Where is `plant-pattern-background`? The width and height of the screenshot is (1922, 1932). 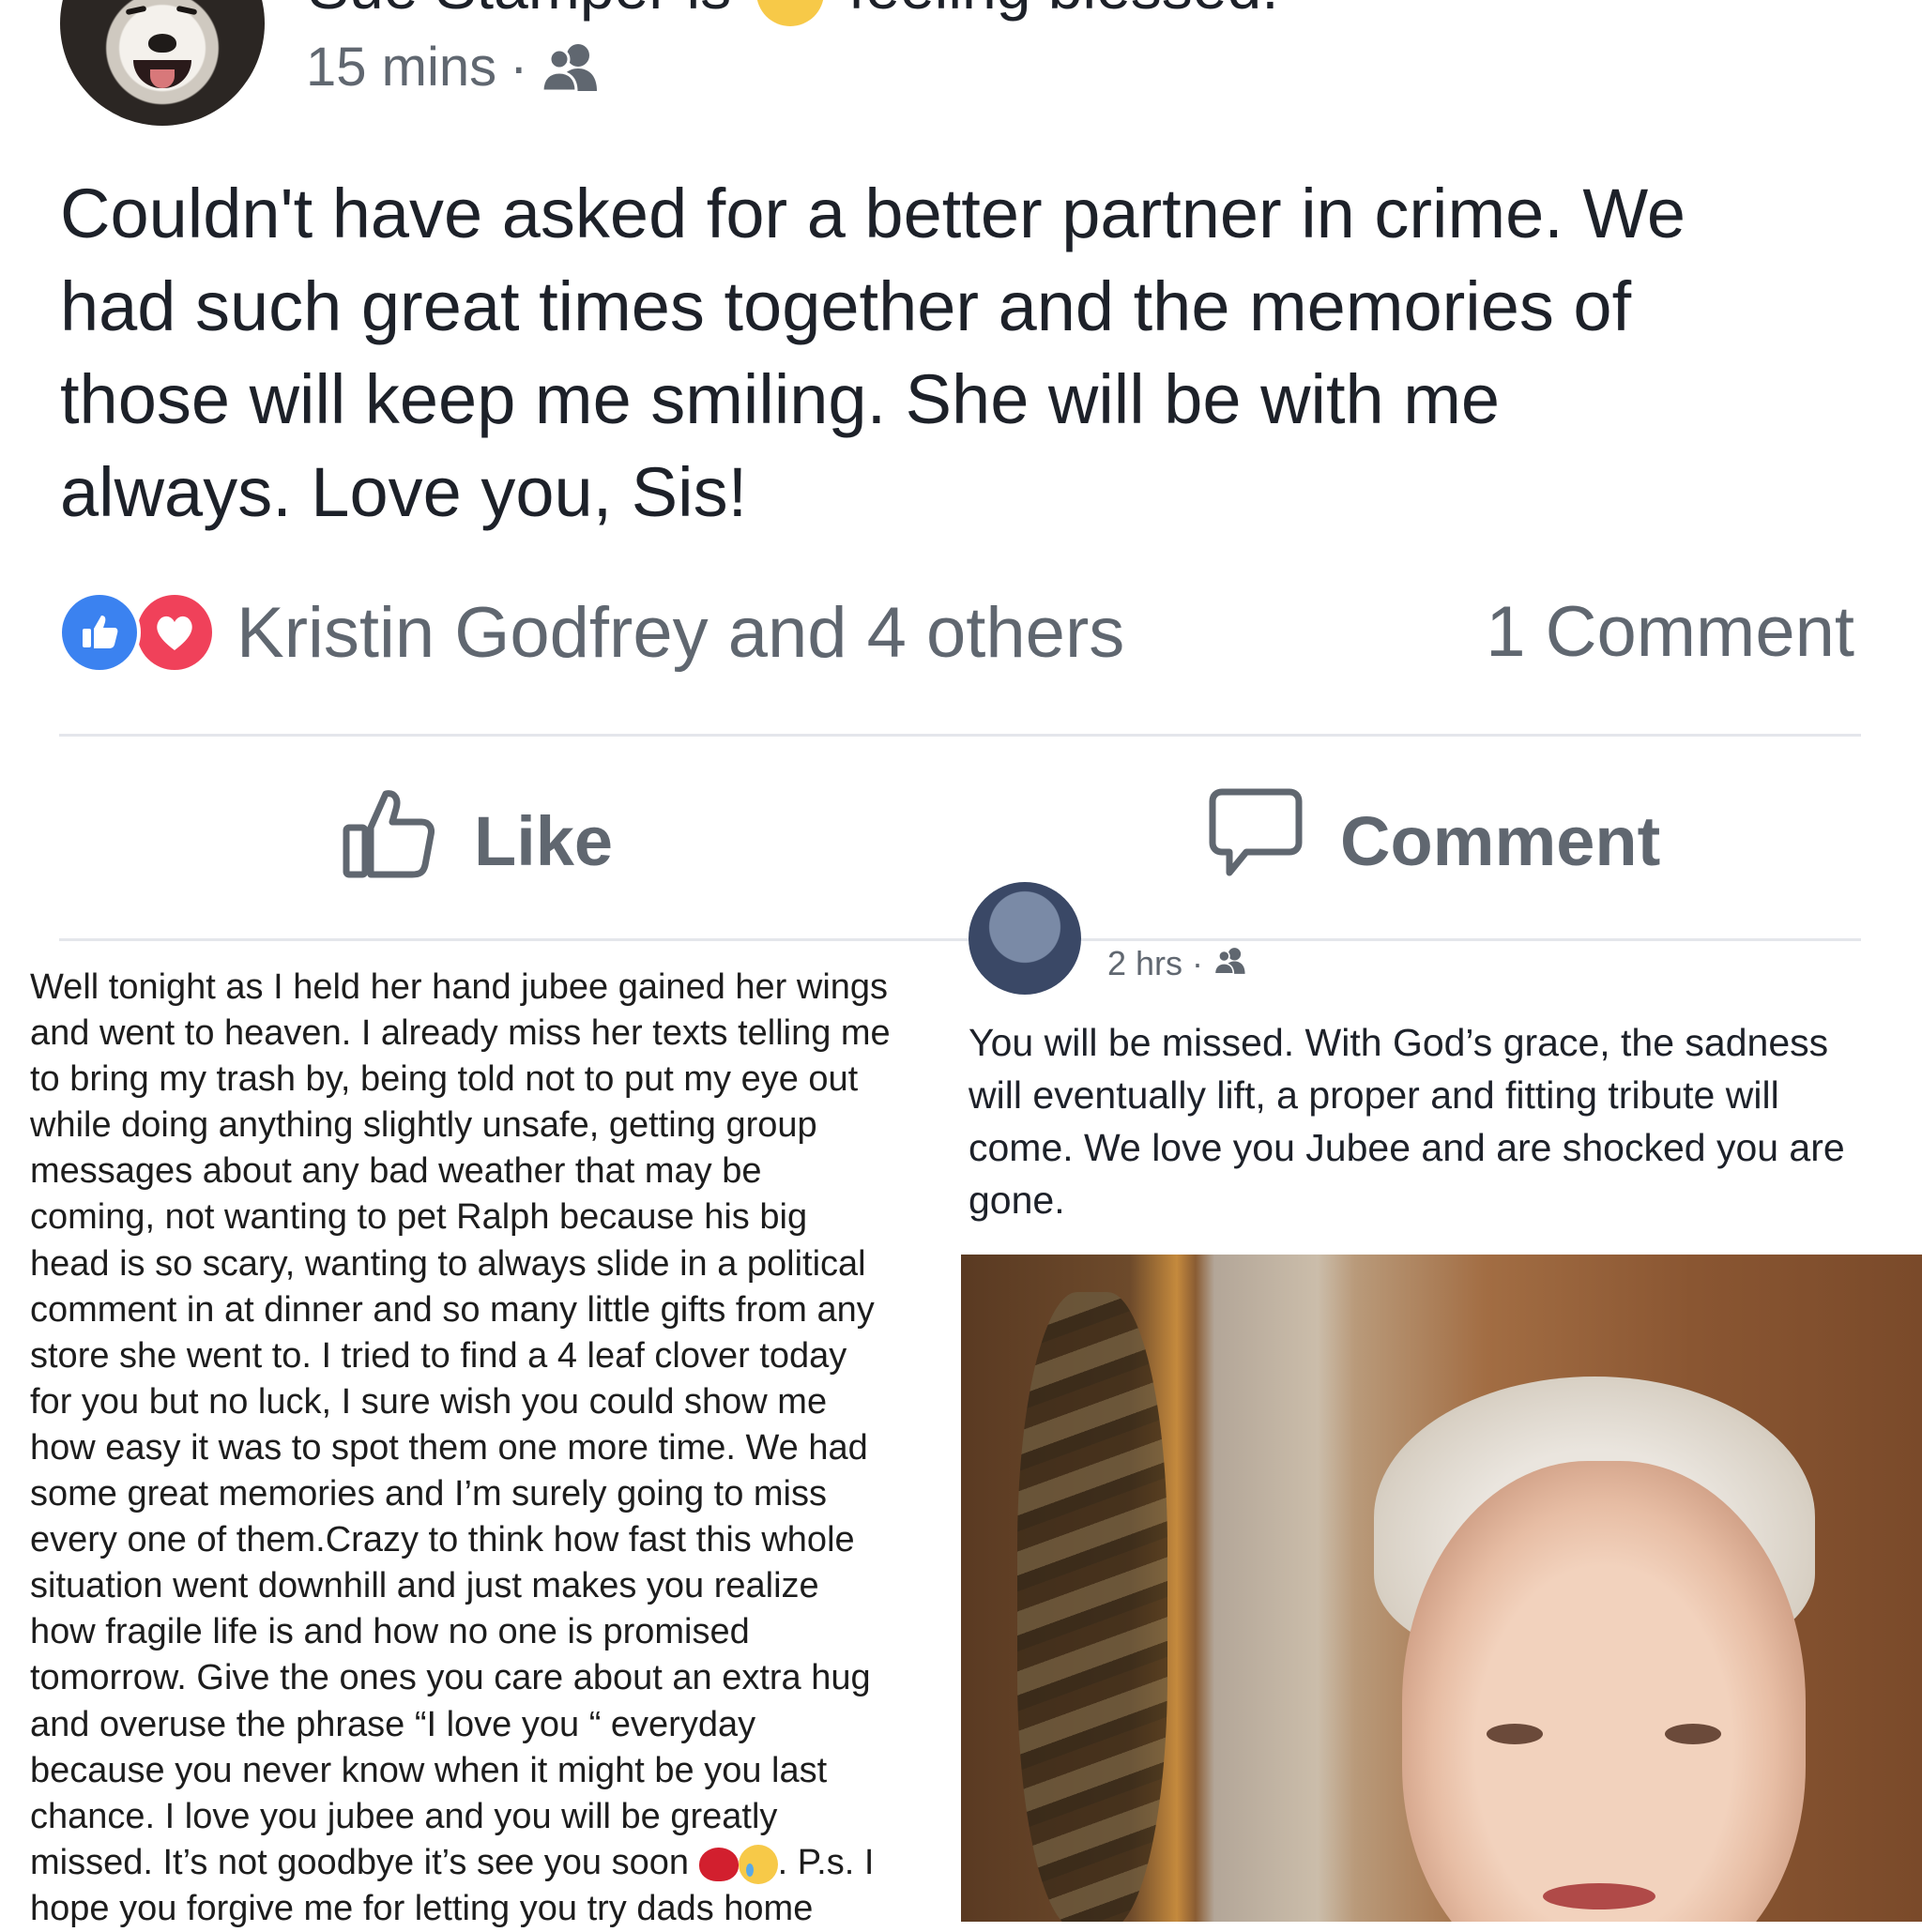 plant-pattern-background is located at coordinates (1092, 1607).